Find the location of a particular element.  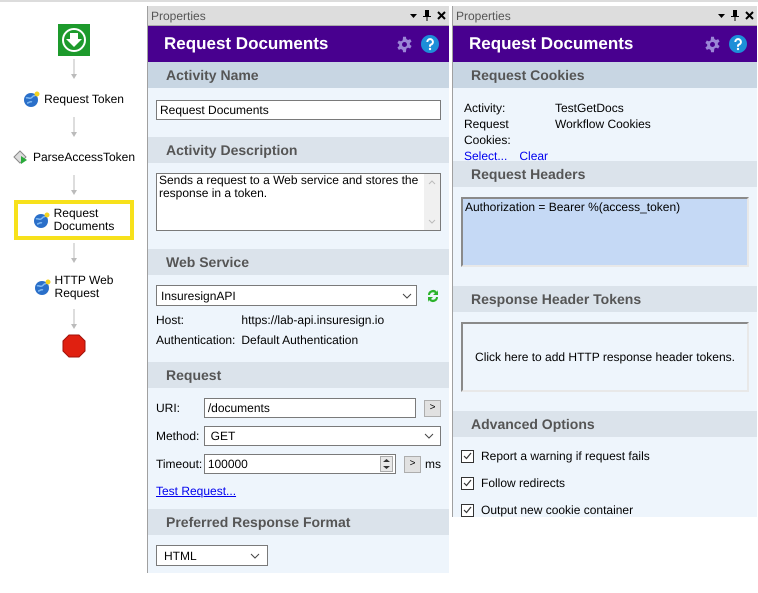

workflow-activity: Request Documents is located at coordinates (74, 220).